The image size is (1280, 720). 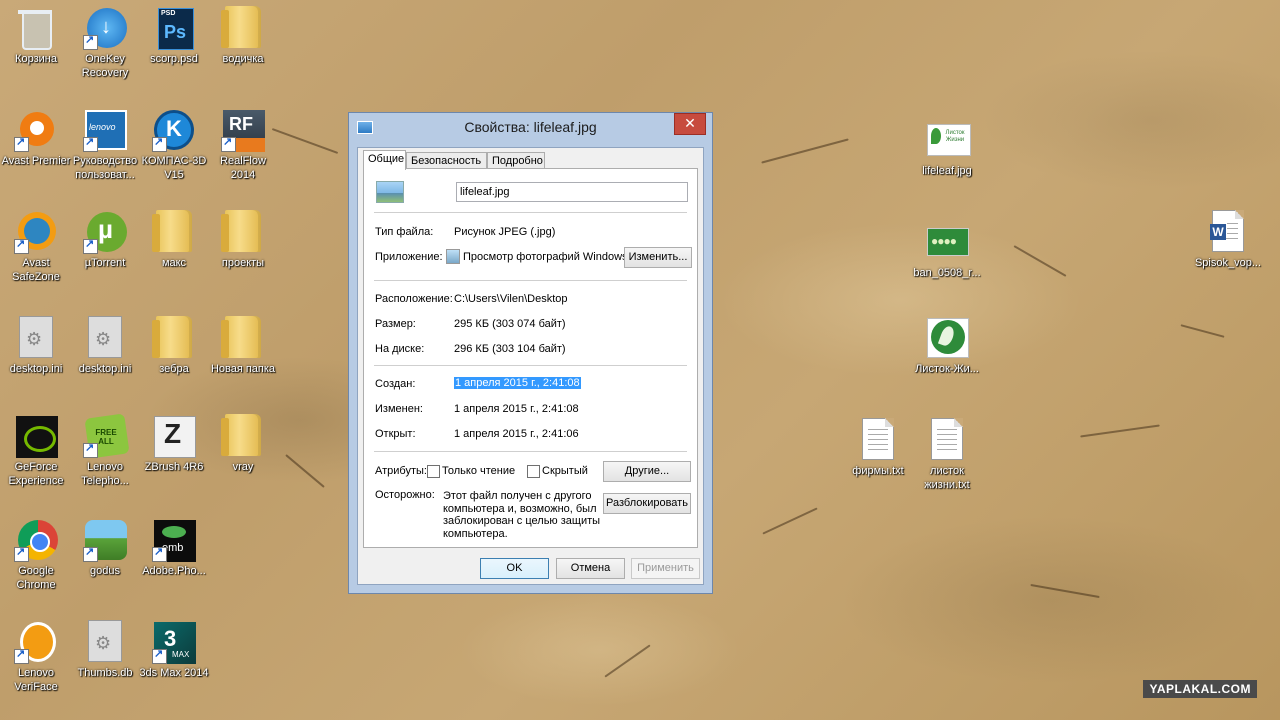 What do you see at coordinates (36, 369) in the screenshot?
I see `icon-label: desktop.ini` at bounding box center [36, 369].